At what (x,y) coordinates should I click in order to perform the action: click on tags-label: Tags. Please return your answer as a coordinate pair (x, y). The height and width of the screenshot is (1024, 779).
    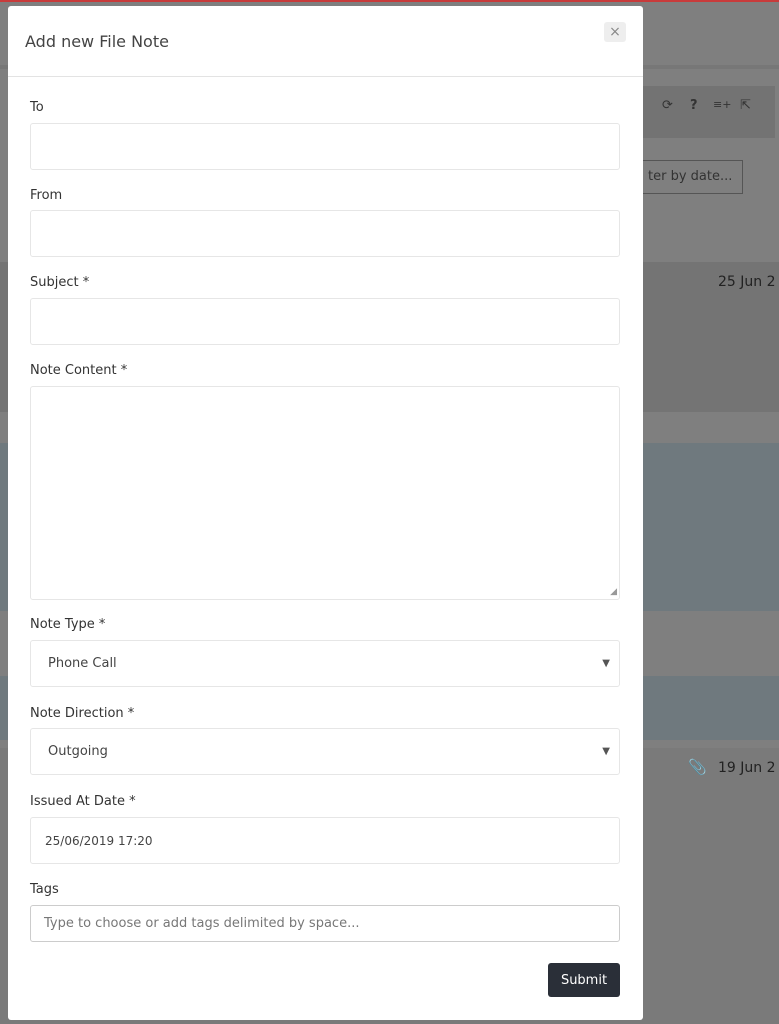
    Looking at the image, I should click on (44, 889).